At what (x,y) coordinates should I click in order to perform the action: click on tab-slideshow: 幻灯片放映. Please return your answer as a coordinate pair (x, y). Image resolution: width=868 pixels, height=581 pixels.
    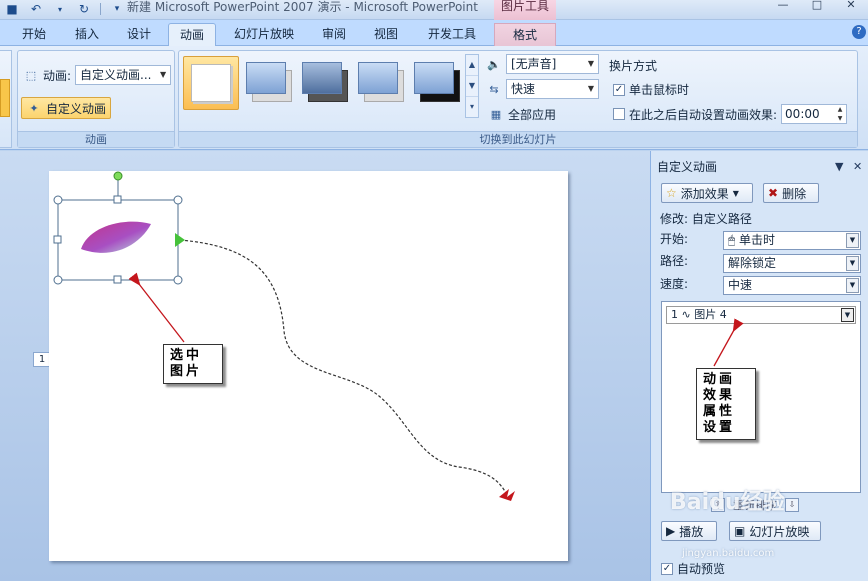
    Looking at the image, I should click on (264, 34).